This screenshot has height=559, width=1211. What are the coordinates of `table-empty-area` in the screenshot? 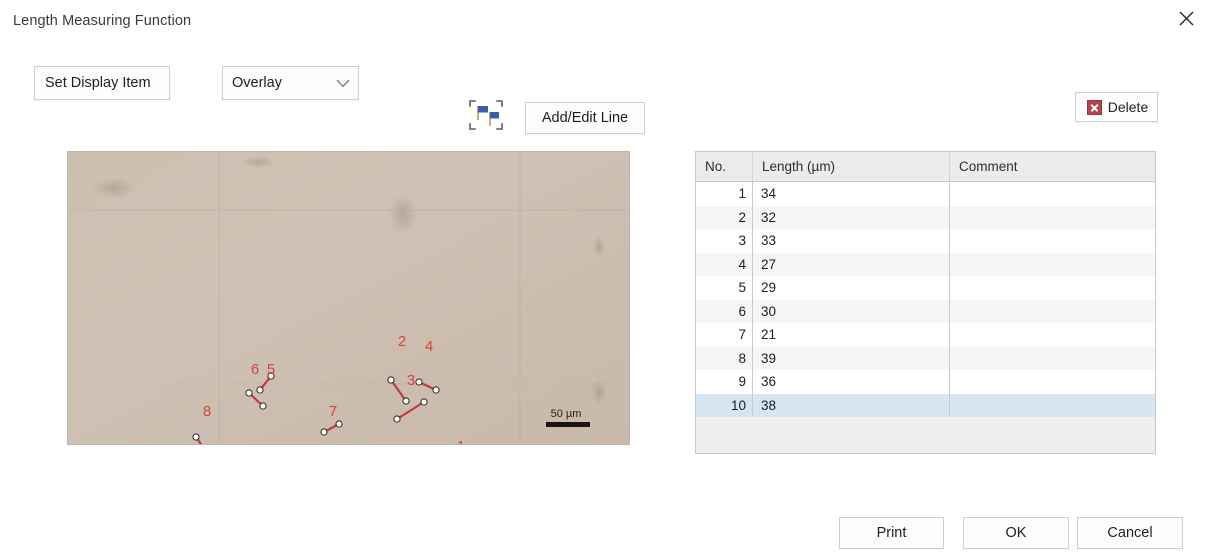 It's located at (925, 435).